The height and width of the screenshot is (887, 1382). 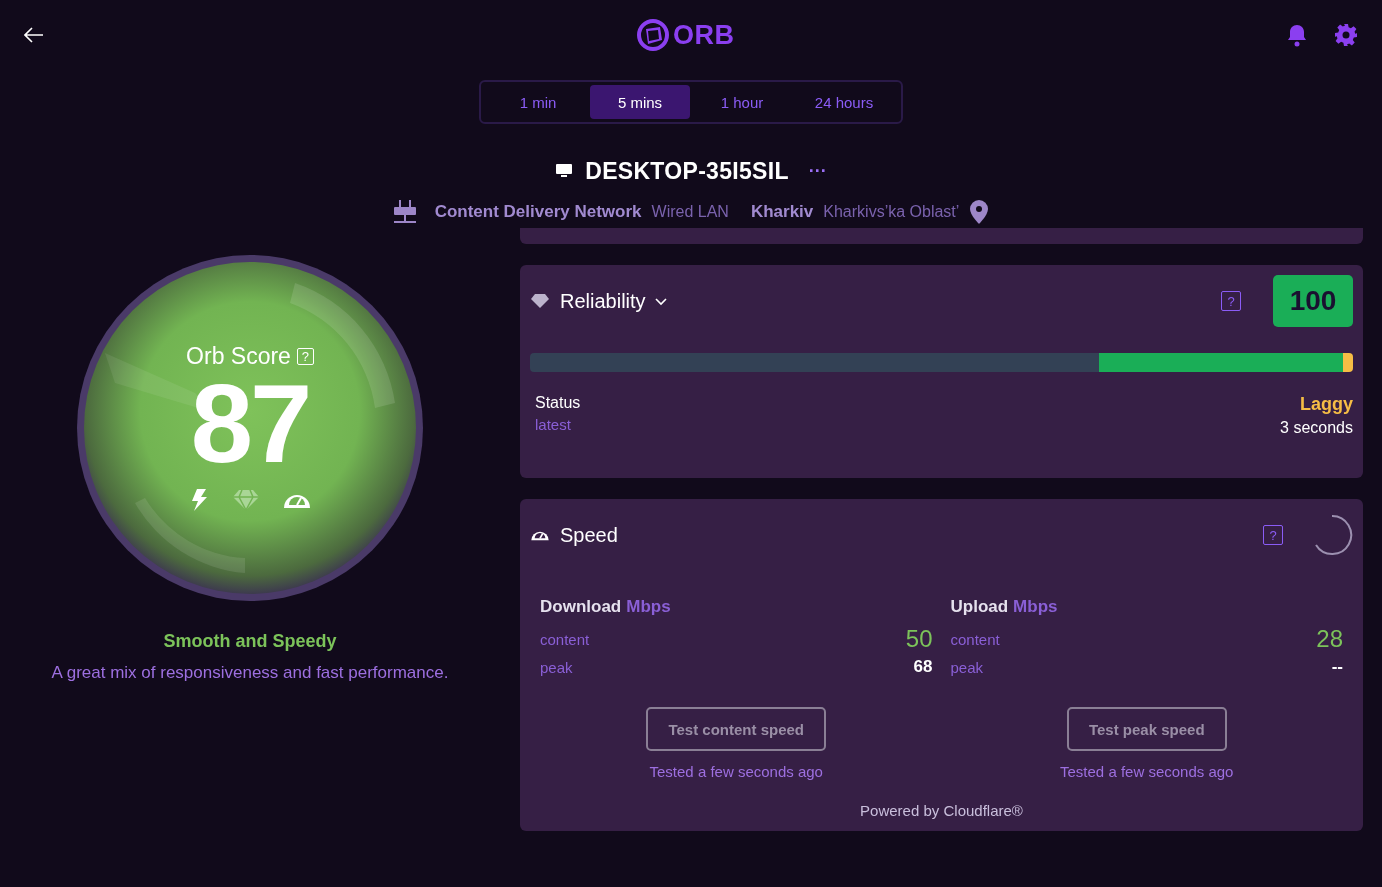 What do you see at coordinates (1337, 667) in the screenshot?
I see `metric-value: --` at bounding box center [1337, 667].